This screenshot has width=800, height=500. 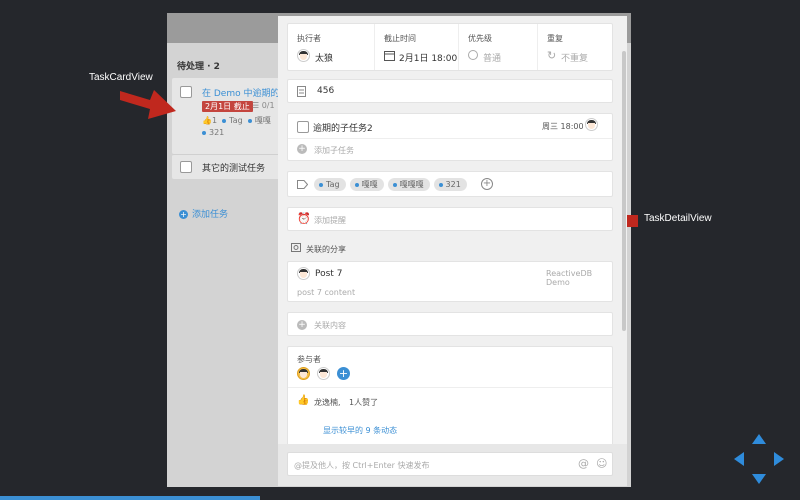 I want to click on subtask-checkbox, so click(x=303, y=127).